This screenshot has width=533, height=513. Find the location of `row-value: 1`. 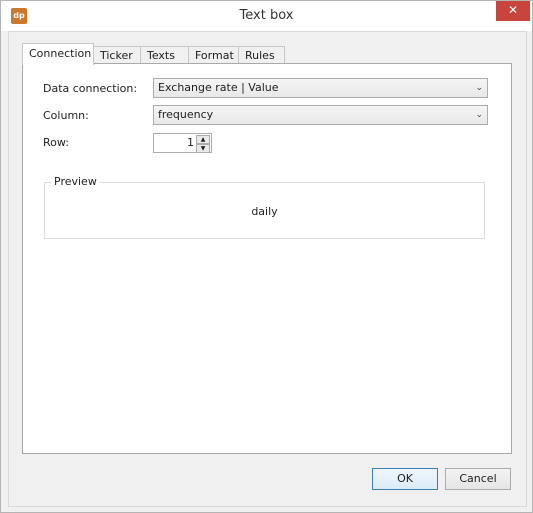

row-value: 1 is located at coordinates (190, 142).